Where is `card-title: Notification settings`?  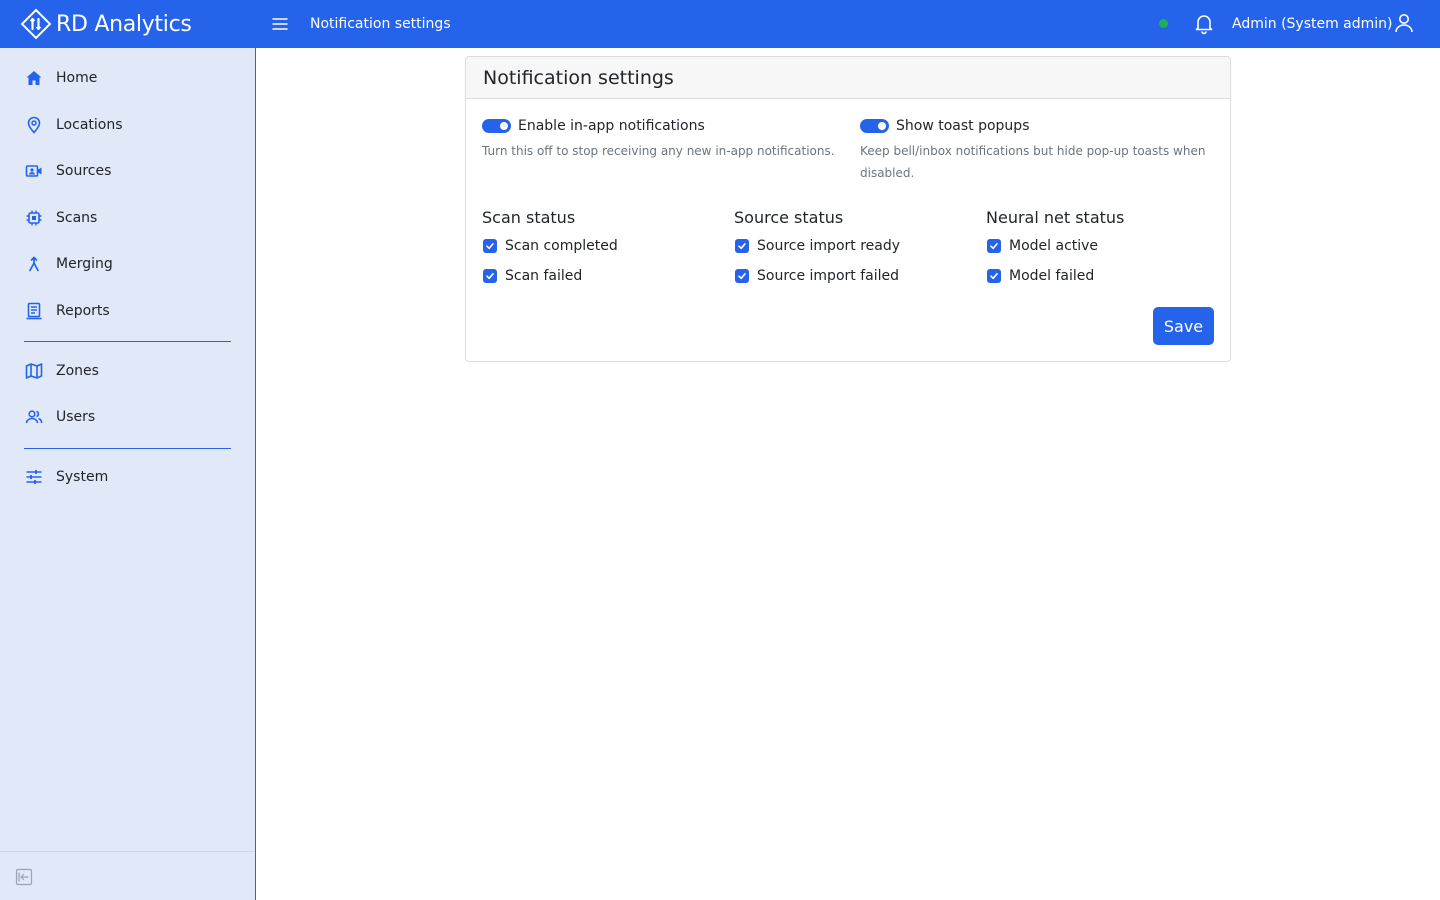 card-title: Notification settings is located at coordinates (578, 77).